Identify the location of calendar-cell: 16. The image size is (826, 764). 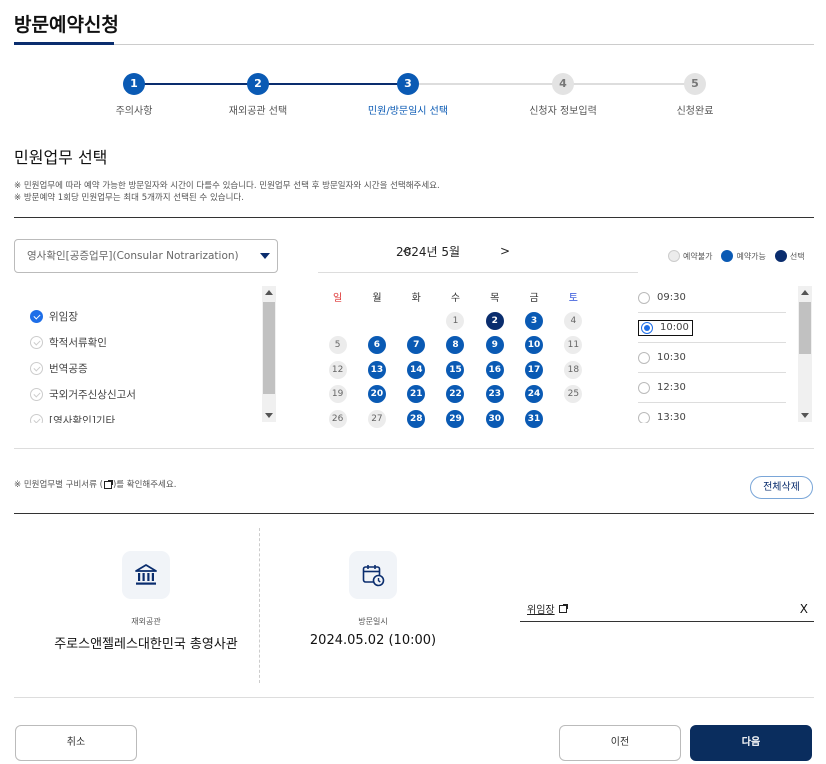
(494, 370).